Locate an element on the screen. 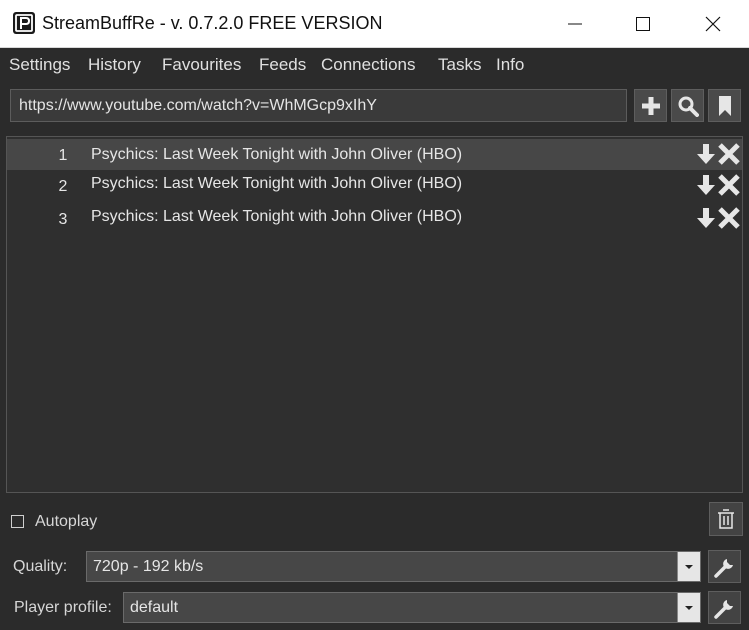 The image size is (749, 630). maximize-button is located at coordinates (643, 23).